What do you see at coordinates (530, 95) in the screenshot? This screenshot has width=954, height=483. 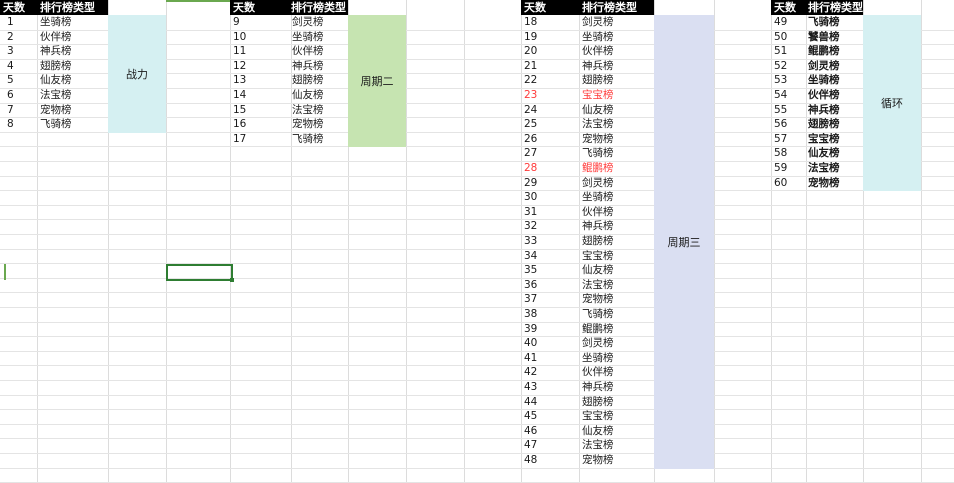 I see `day-cell: 23` at bounding box center [530, 95].